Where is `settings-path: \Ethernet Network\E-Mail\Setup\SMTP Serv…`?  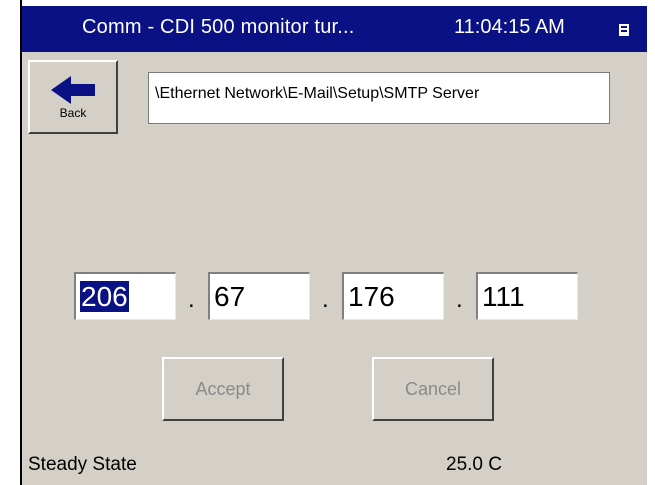
settings-path: \Ethernet Network\E-Mail\Setup\SMTP Serv… is located at coordinates (379, 98).